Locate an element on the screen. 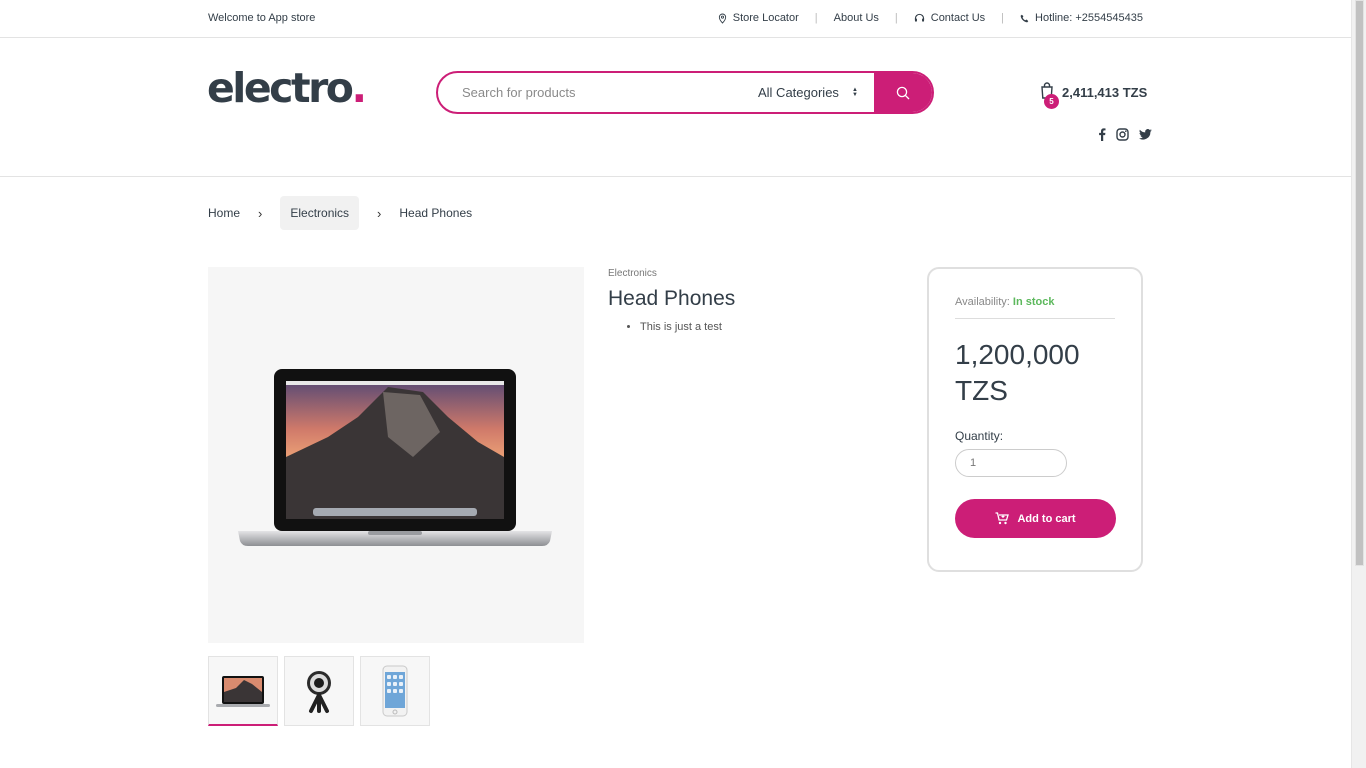  product-thumbnails is located at coordinates (319, 691).